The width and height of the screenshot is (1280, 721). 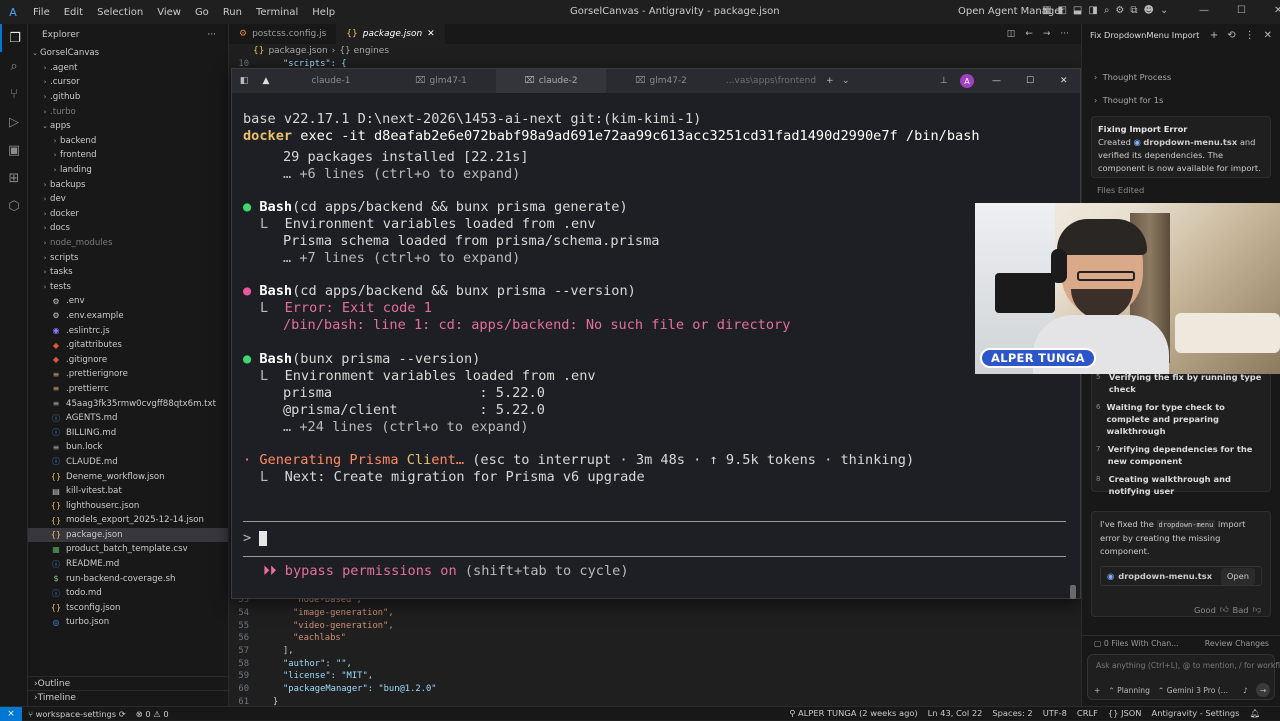 I want to click on more-actions-icon: ⋮, so click(x=1250, y=35).